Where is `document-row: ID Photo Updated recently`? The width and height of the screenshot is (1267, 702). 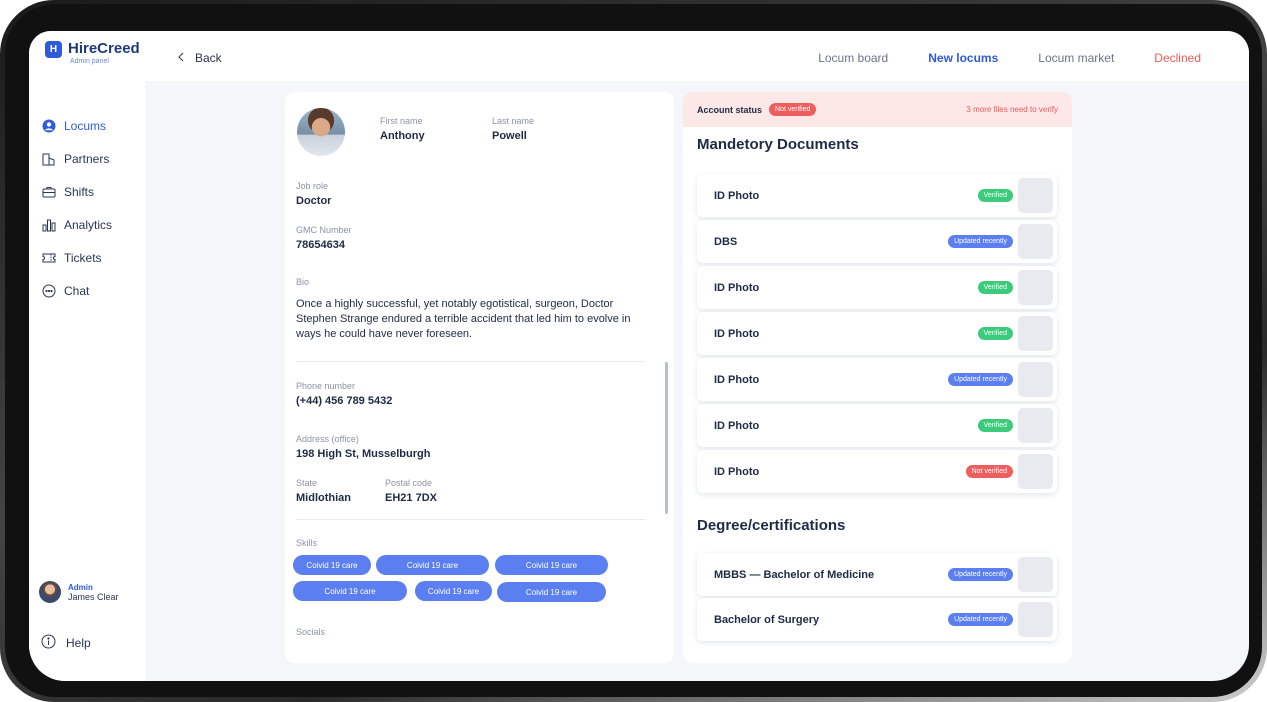
document-row: ID Photo Updated recently is located at coordinates (877, 379).